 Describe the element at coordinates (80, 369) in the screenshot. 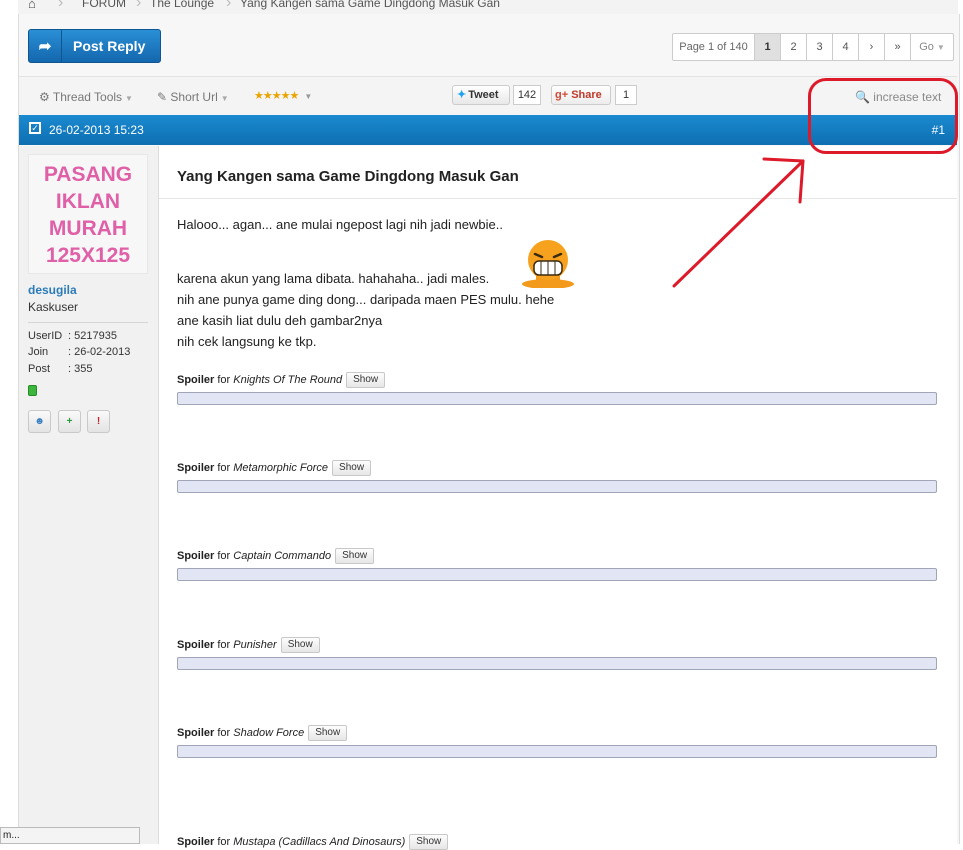

I see `stat-value: : 355` at that location.